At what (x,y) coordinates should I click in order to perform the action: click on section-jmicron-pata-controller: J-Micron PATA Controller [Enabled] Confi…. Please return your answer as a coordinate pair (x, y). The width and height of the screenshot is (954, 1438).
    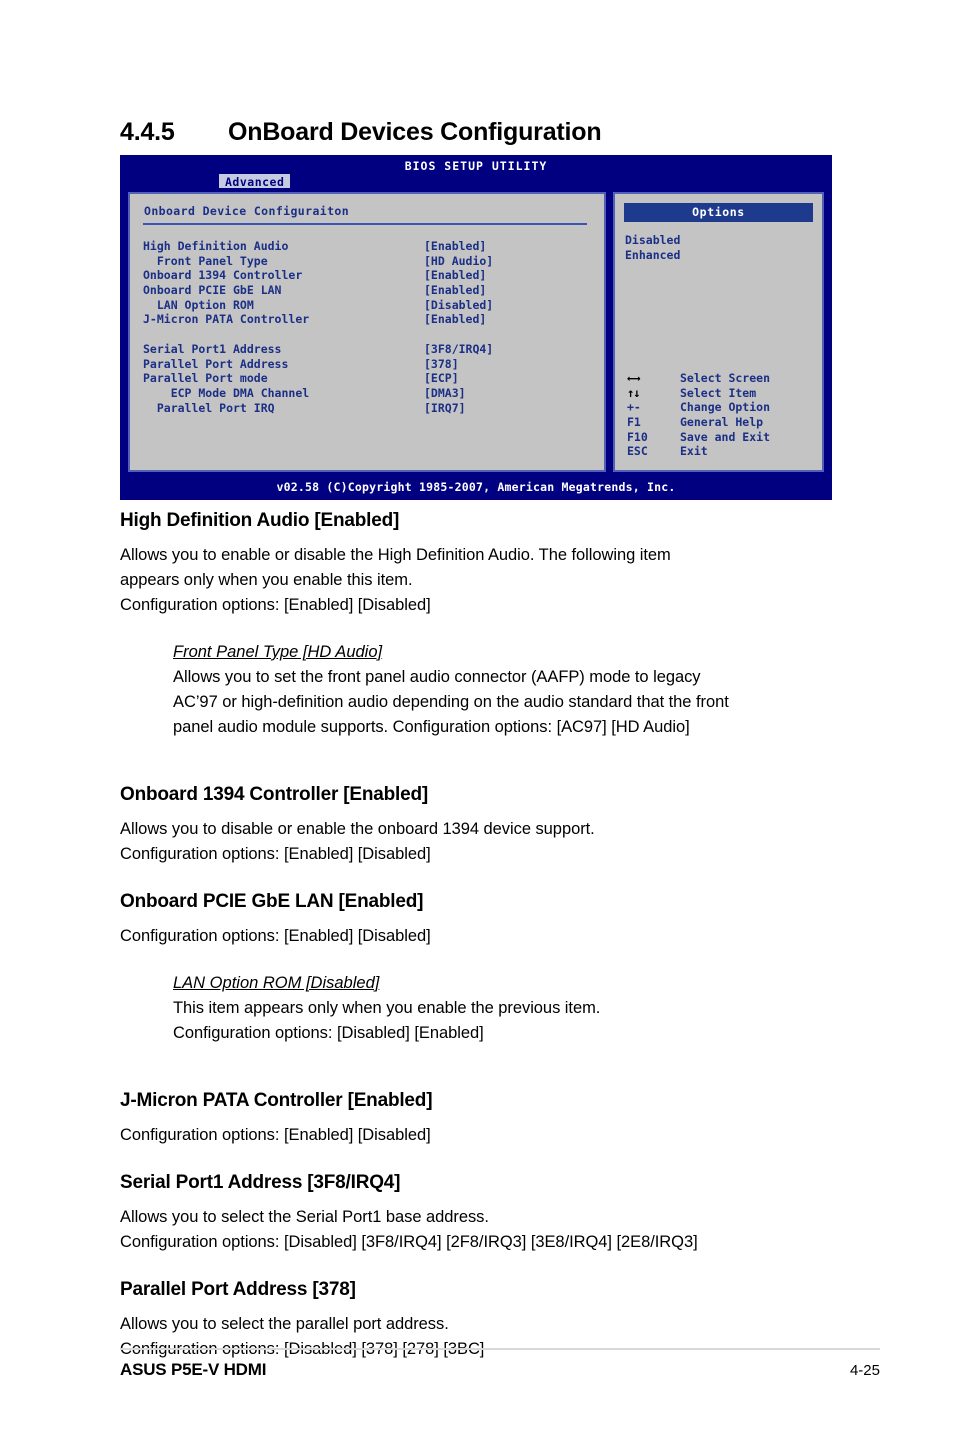
    Looking at the image, I should click on (490, 1118).